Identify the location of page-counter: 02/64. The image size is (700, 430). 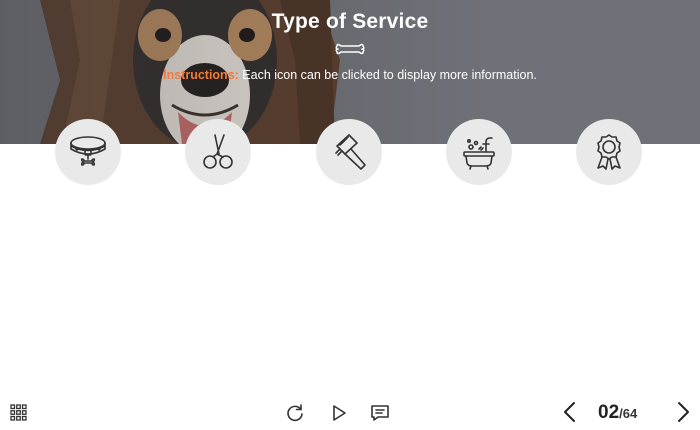
(628, 413).